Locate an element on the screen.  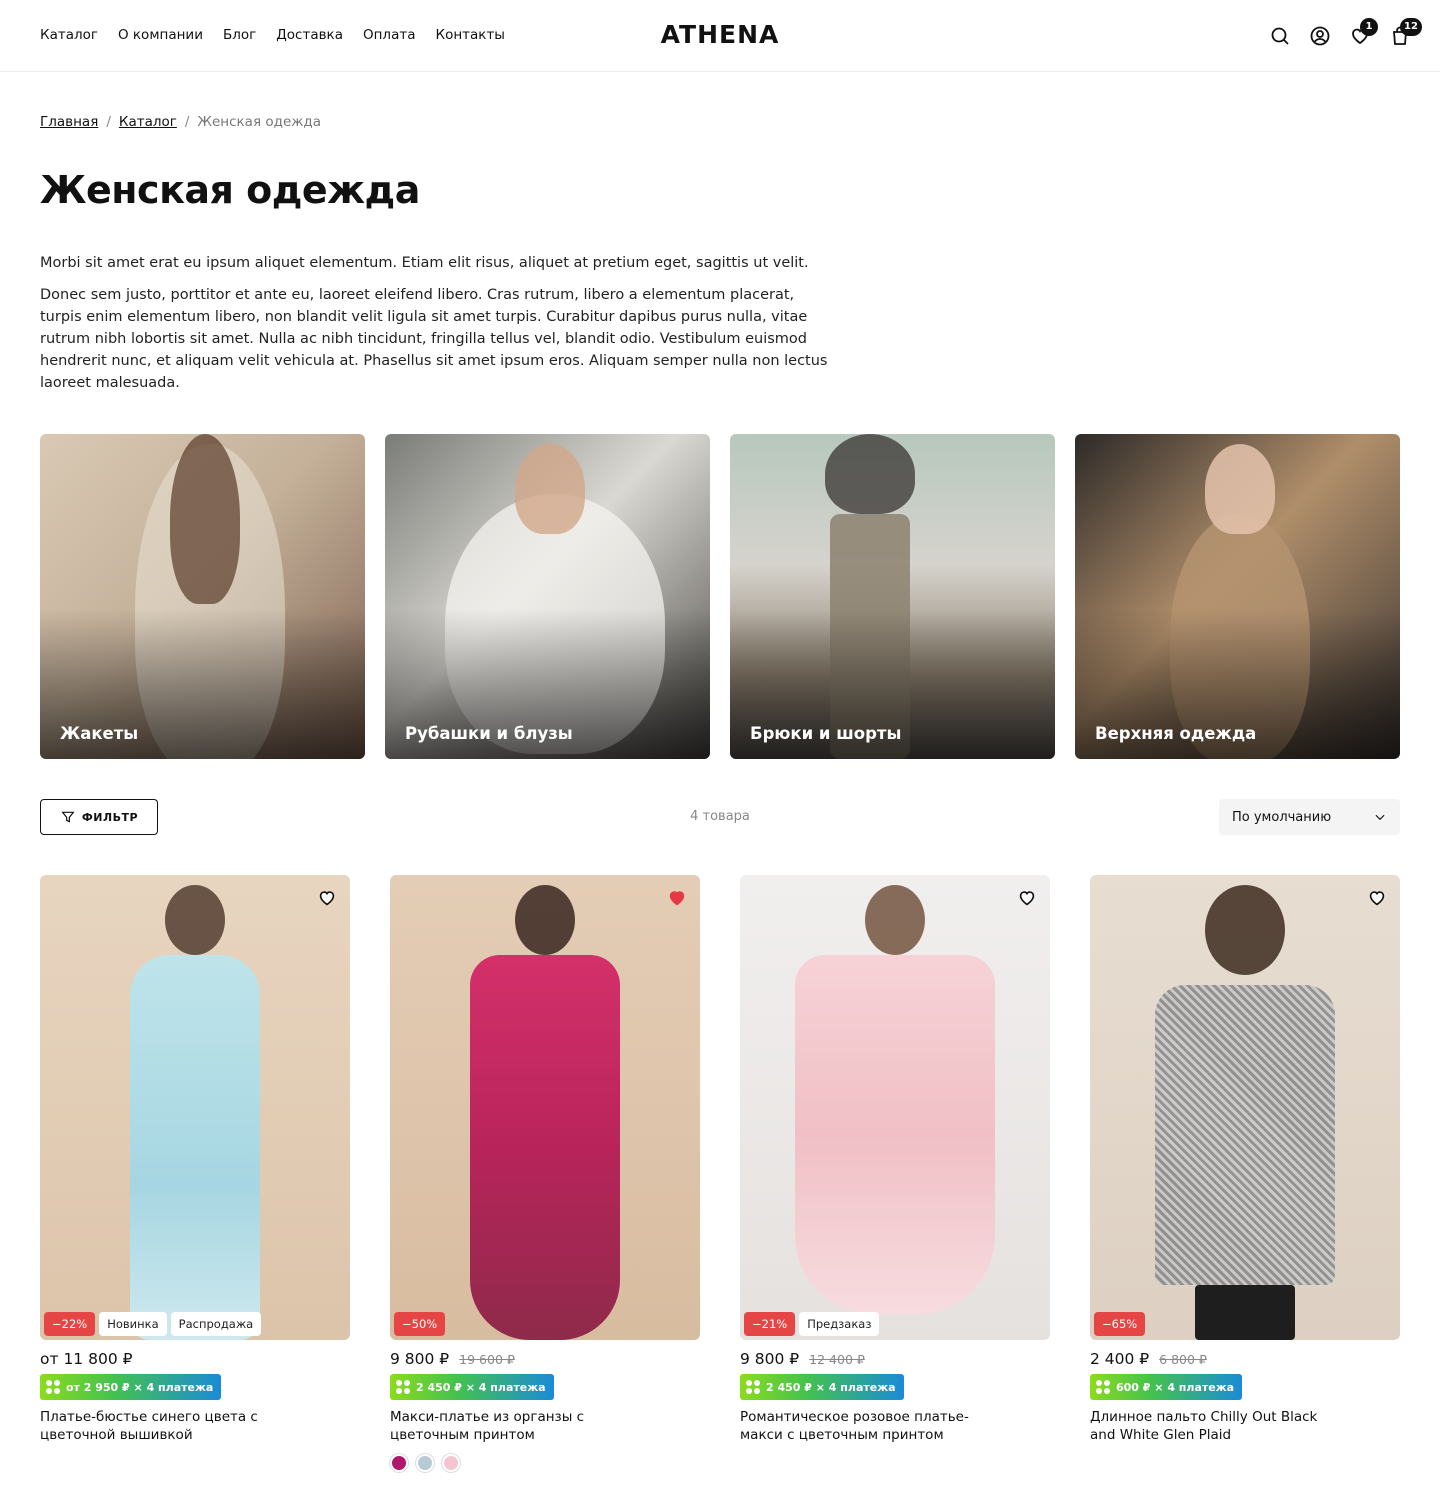
breadcrumb: Главная / Каталог / Женская одежда is located at coordinates (180, 122).